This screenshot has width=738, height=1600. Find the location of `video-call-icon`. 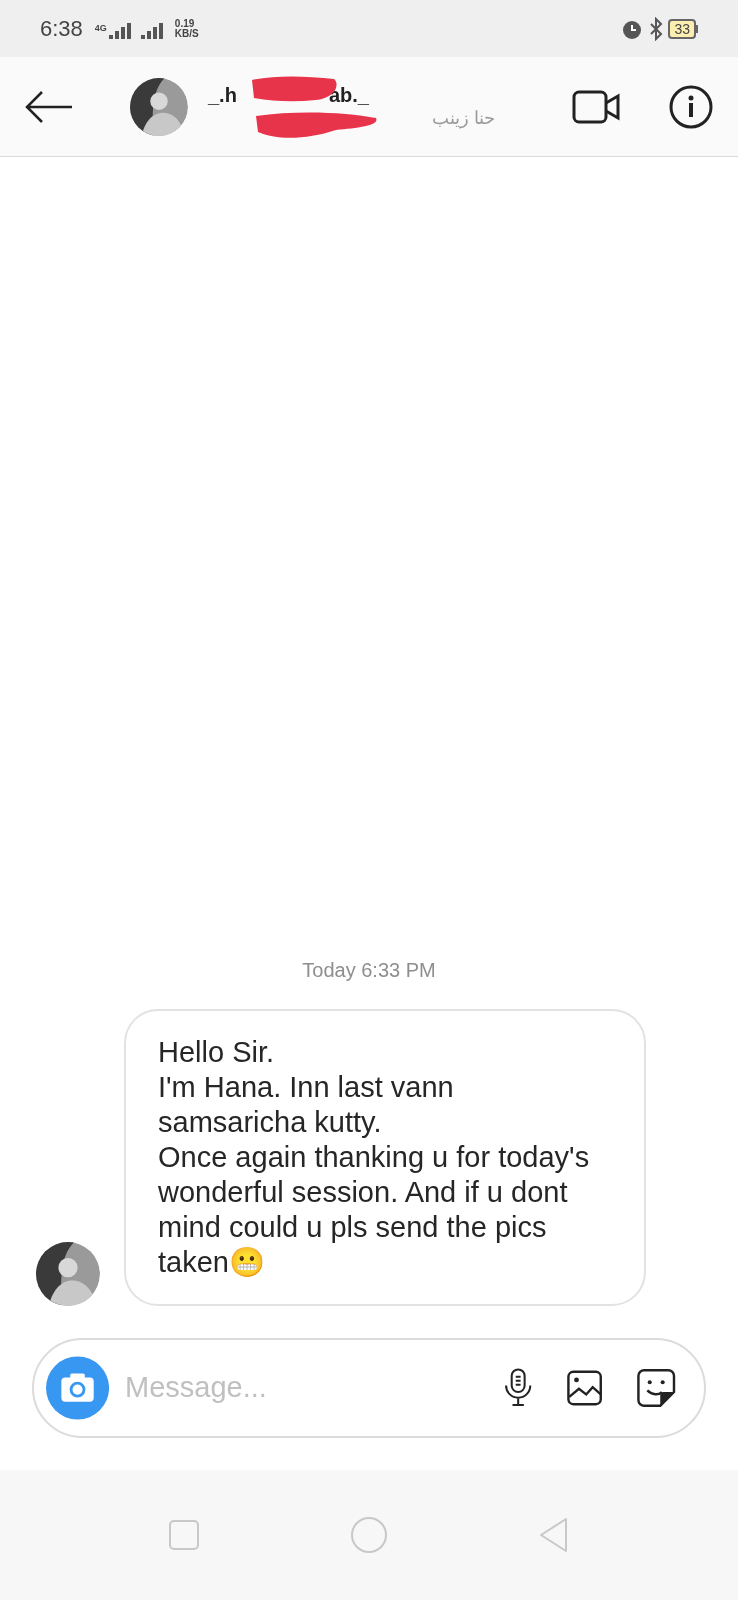

video-call-icon is located at coordinates (597, 106).